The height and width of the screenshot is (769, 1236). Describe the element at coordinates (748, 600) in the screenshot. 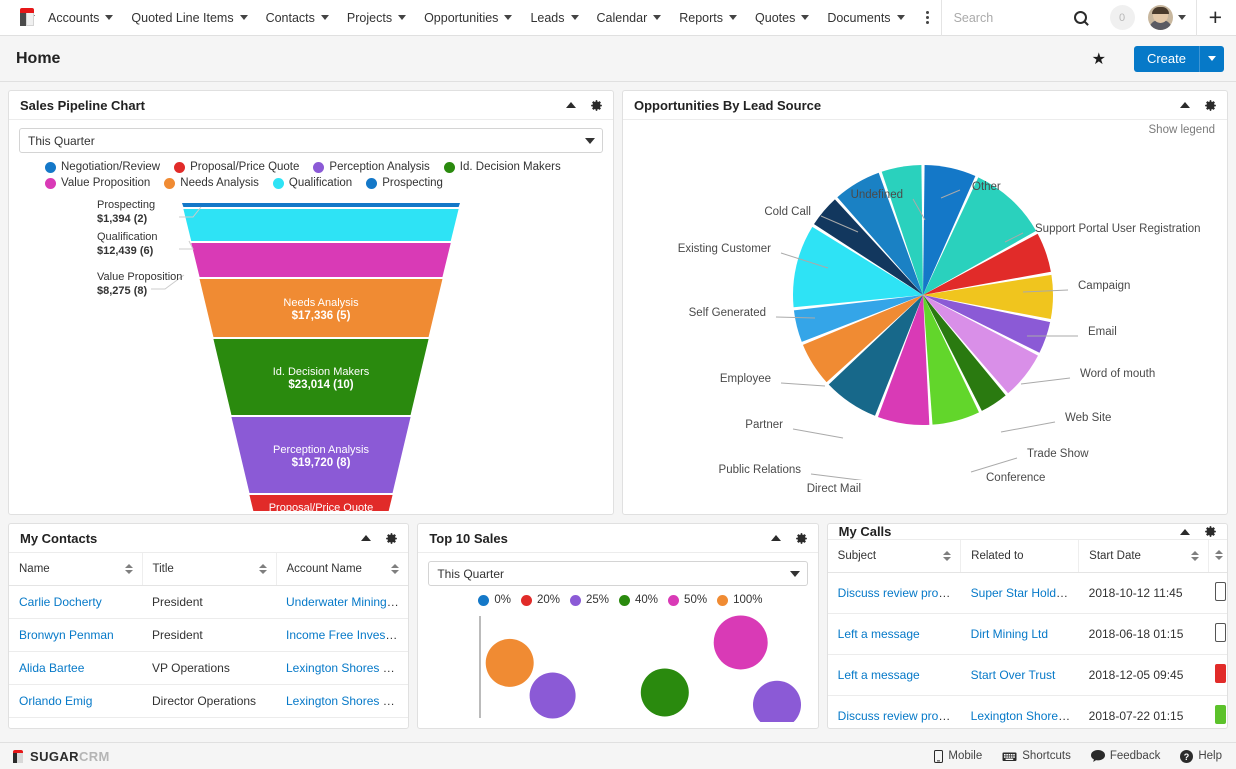

I see `legend-label: 100%` at that location.